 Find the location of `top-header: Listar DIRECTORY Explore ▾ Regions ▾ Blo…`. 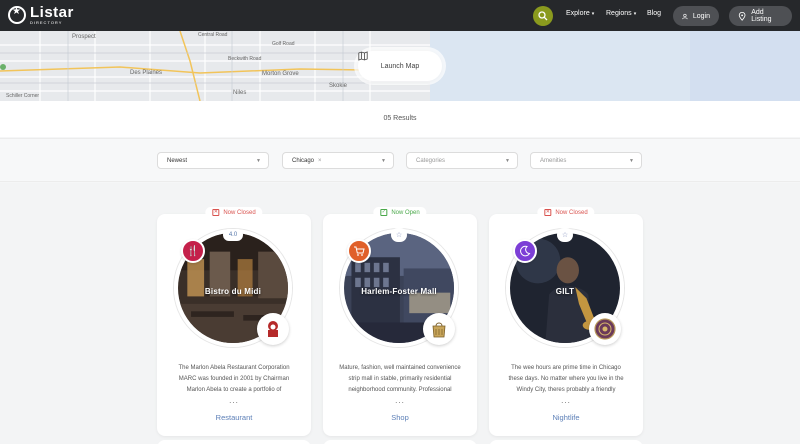

top-header: Listar DIRECTORY Explore ▾ Regions ▾ Blo… is located at coordinates (400, 15).